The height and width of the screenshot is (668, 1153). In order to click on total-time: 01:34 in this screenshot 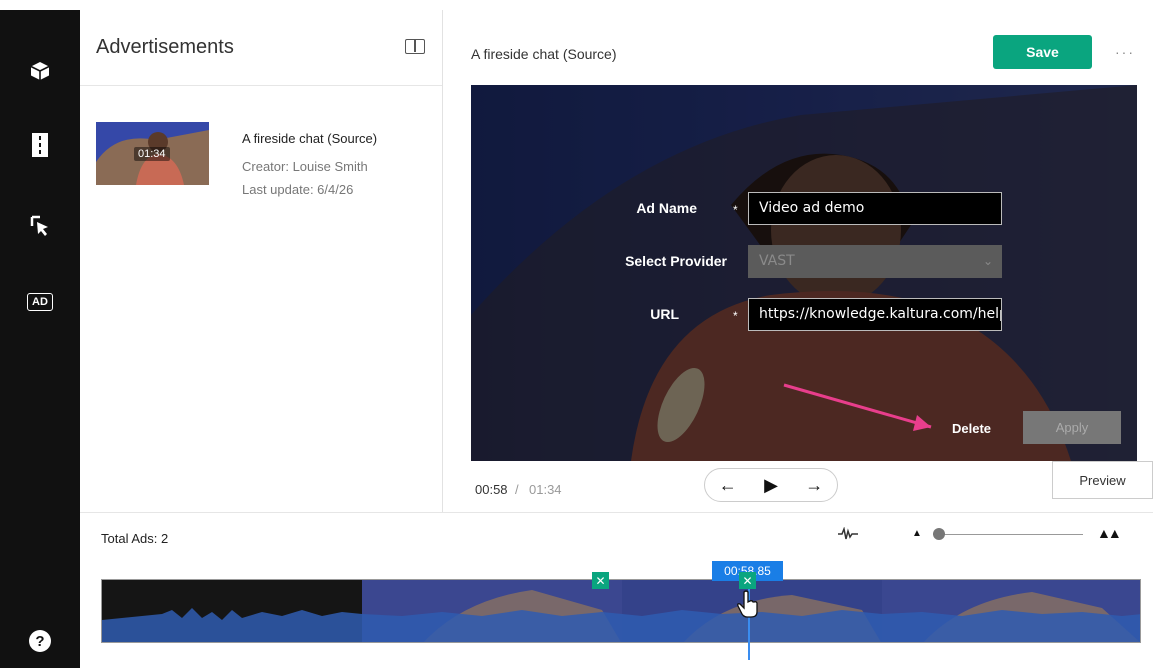, I will do `click(545, 489)`.